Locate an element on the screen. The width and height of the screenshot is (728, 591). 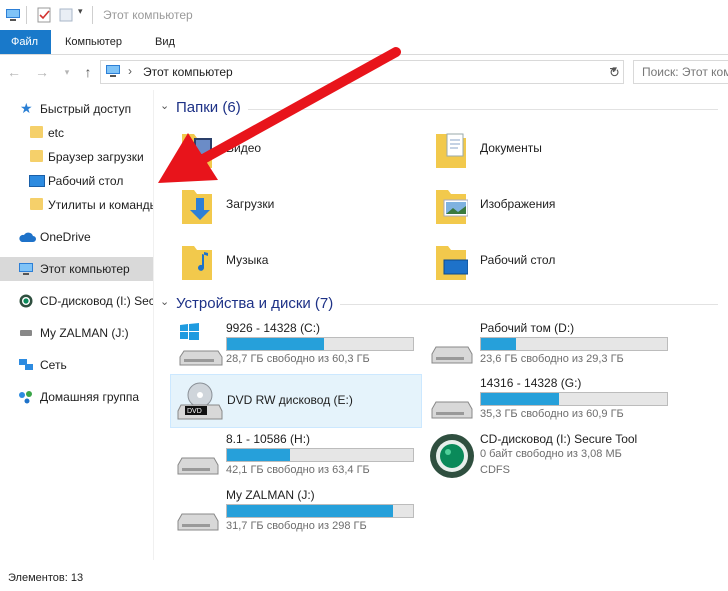
tab-view: Вид is located at coordinates (165, 42).